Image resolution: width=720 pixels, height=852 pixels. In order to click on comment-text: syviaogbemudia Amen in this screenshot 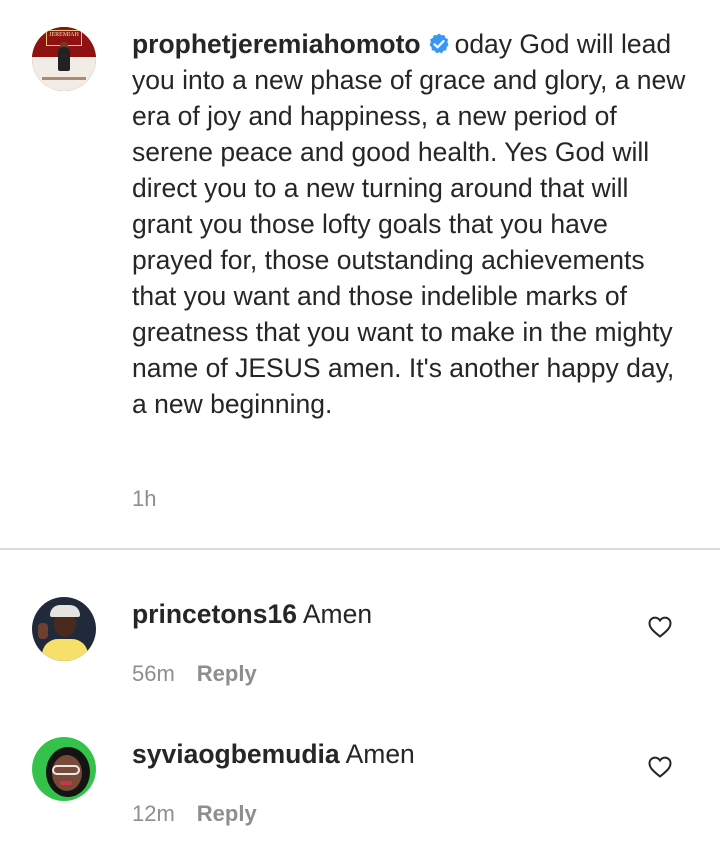, I will do `click(273, 754)`.